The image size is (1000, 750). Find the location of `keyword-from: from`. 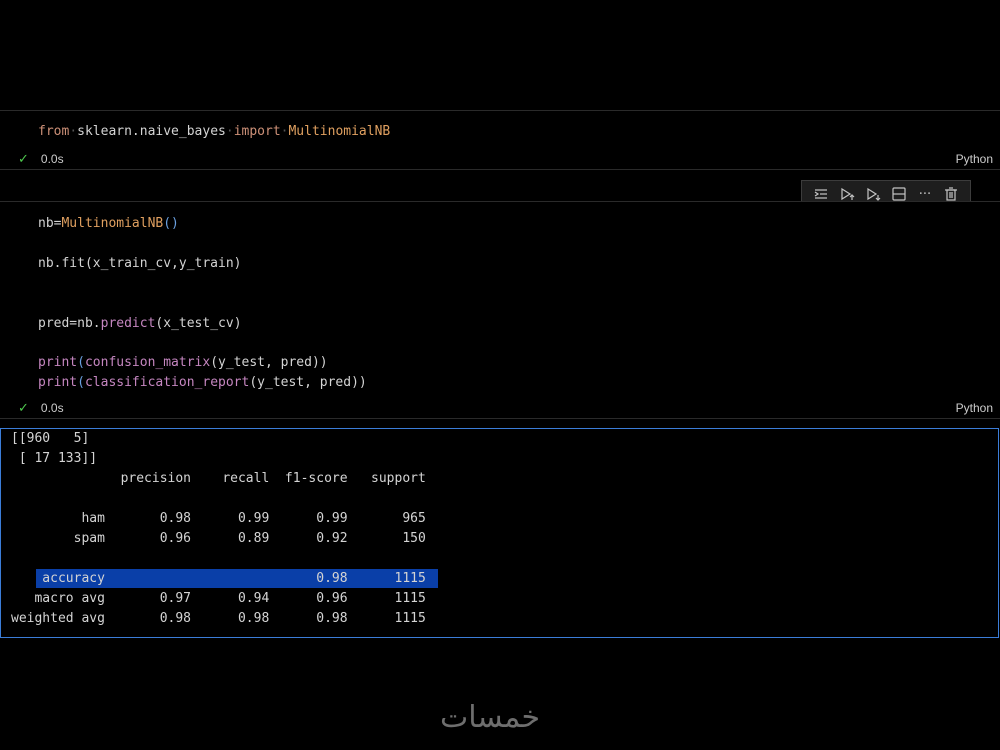

keyword-from: from is located at coordinates (54, 131).